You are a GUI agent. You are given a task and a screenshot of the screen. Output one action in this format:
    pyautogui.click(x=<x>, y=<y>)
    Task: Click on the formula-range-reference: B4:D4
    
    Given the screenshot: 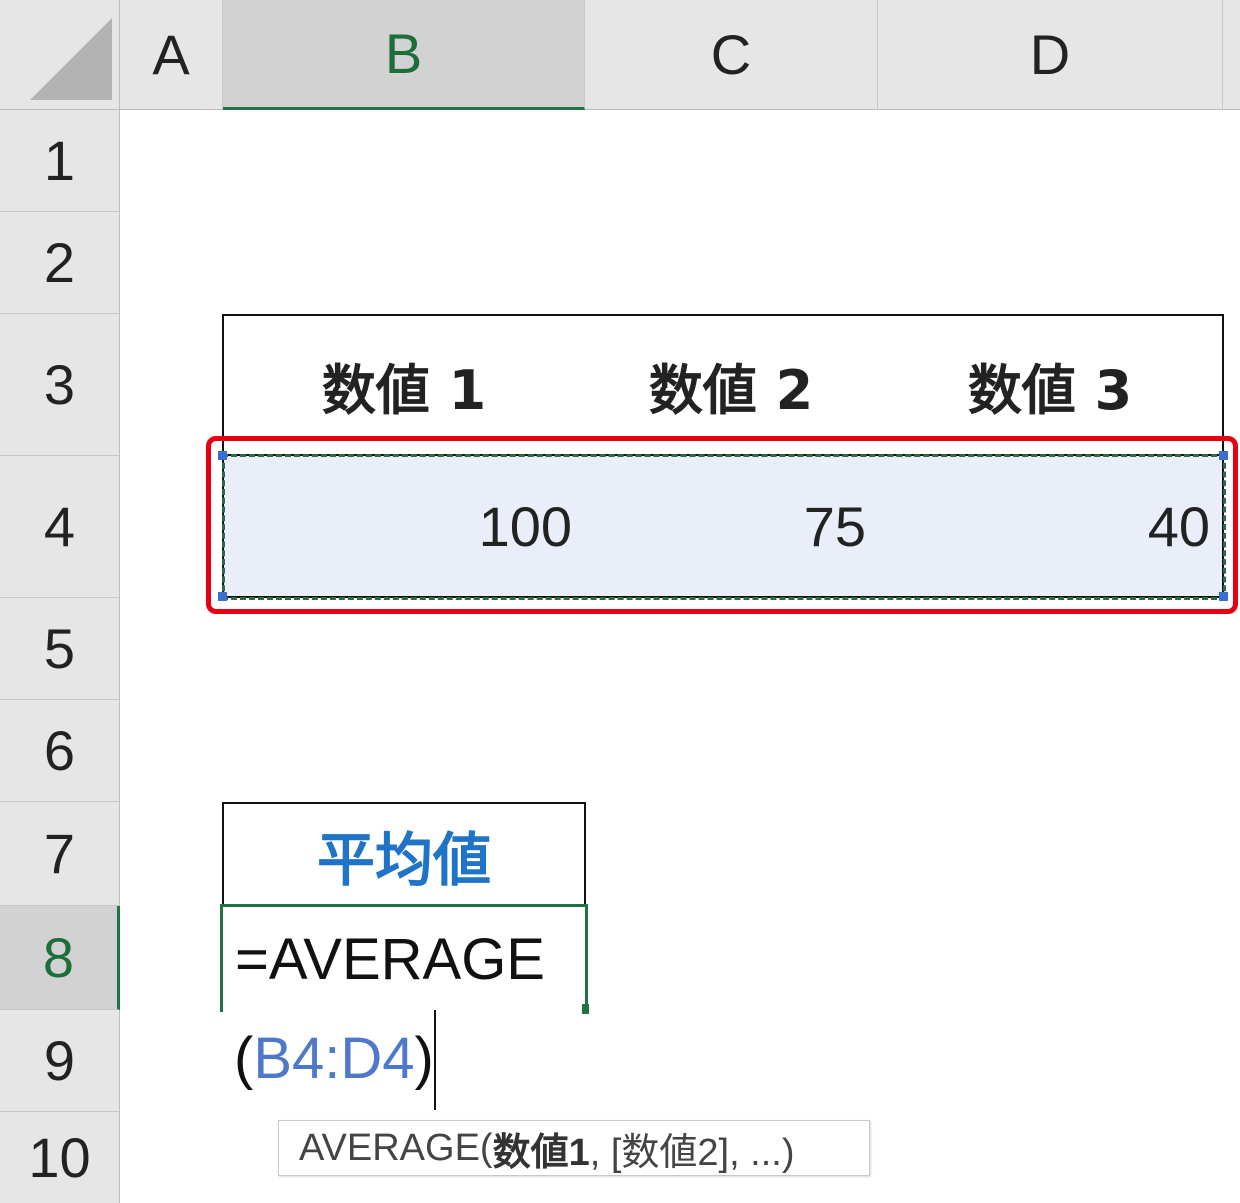 What is the action you would take?
    pyautogui.click(x=334, y=1058)
    